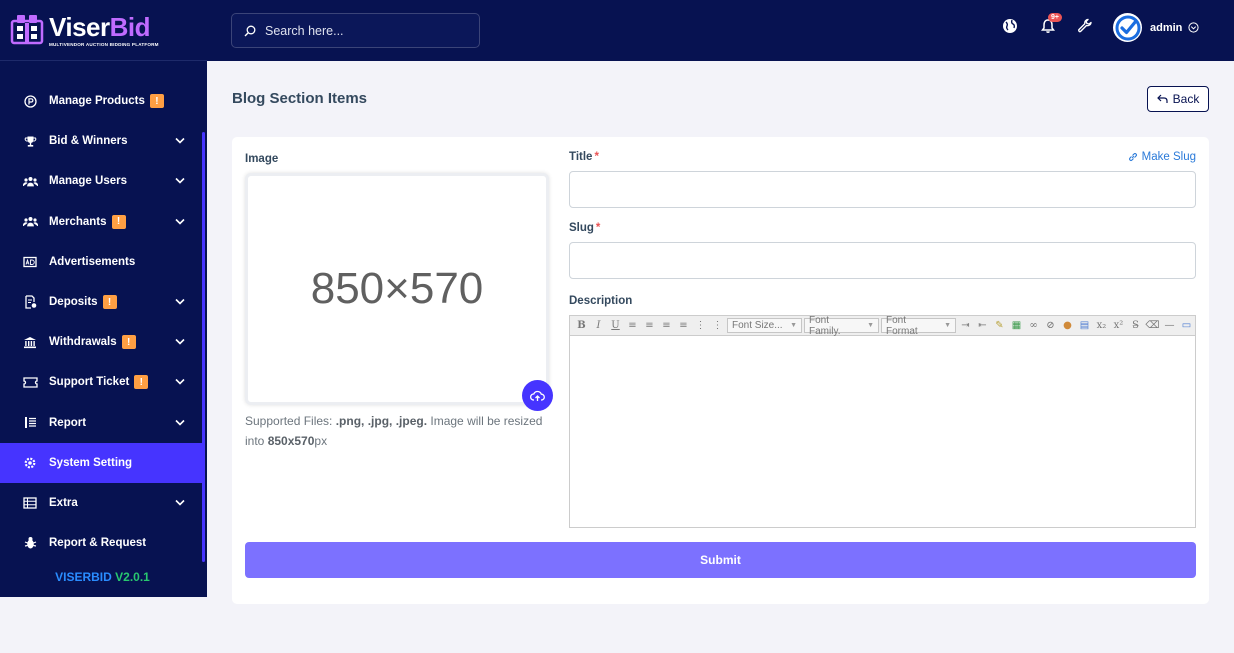 This screenshot has width=1234, height=653. Describe the element at coordinates (683, 325) in the screenshot. I see `align-justify-icon: ≡` at that location.